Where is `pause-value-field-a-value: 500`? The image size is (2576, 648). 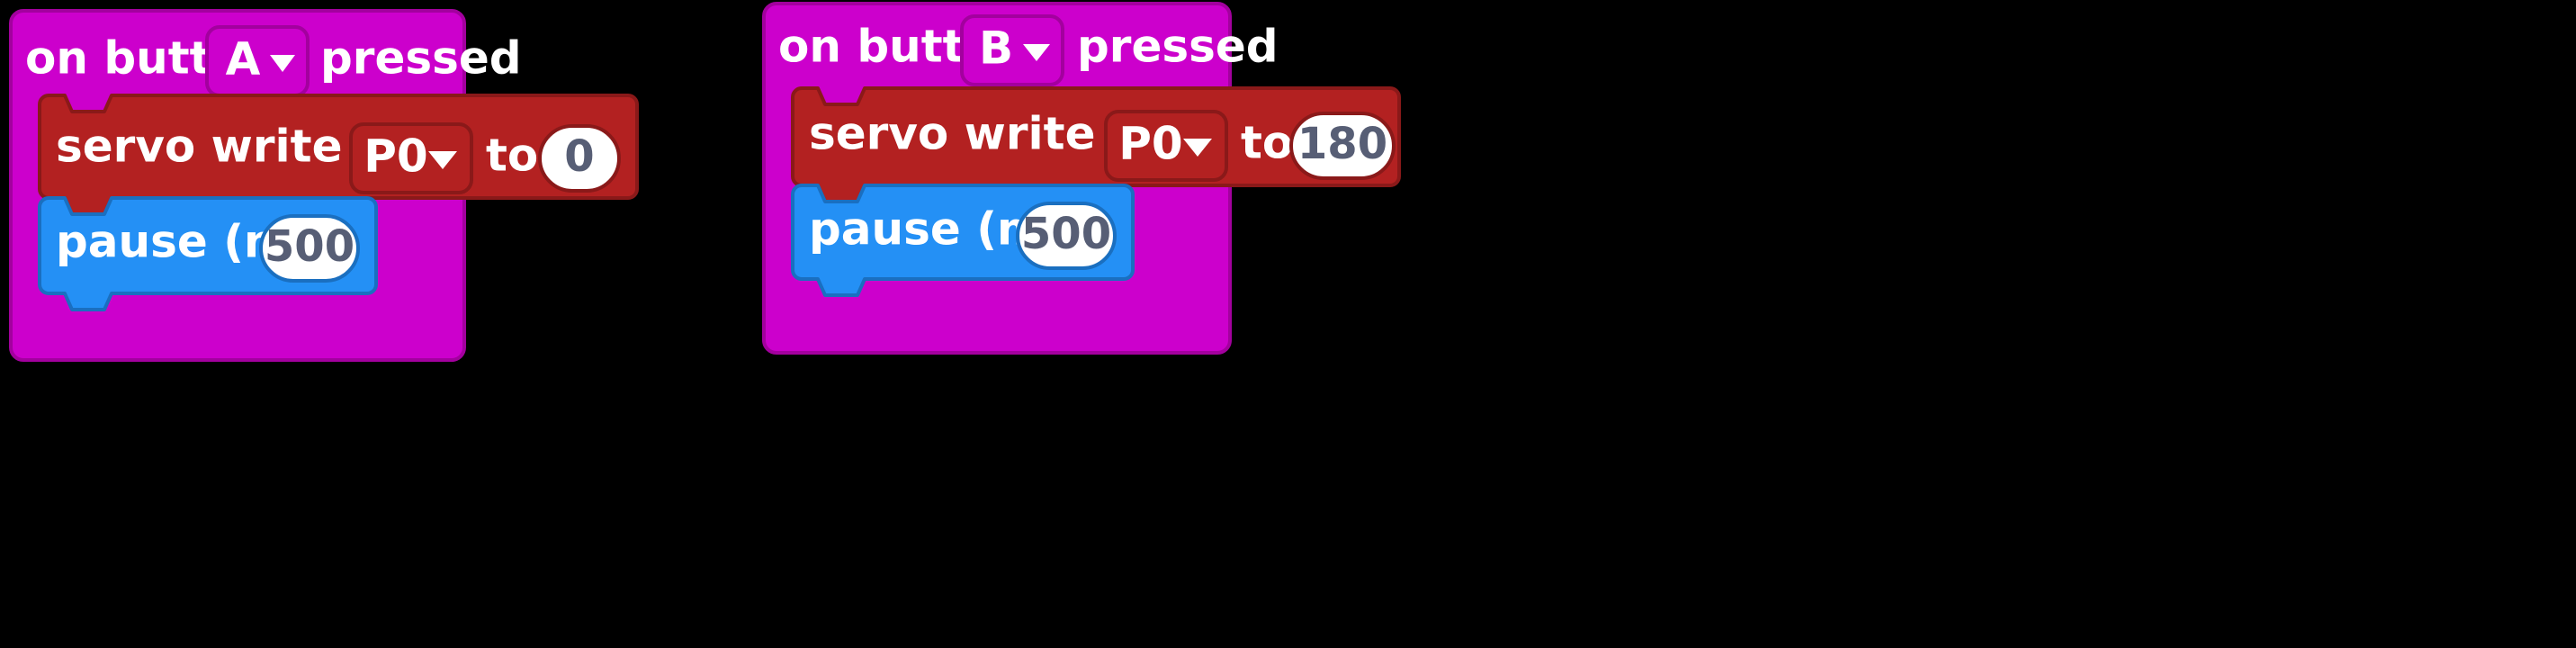
pause-value-field-a-value: 500 is located at coordinates (310, 247).